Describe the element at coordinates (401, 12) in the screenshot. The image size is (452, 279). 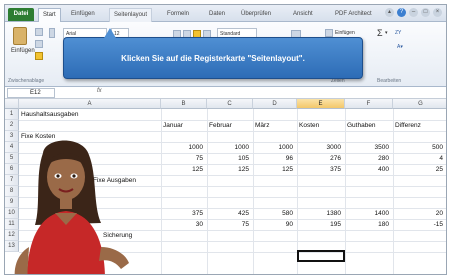
I see `help-icon: ?` at that location.